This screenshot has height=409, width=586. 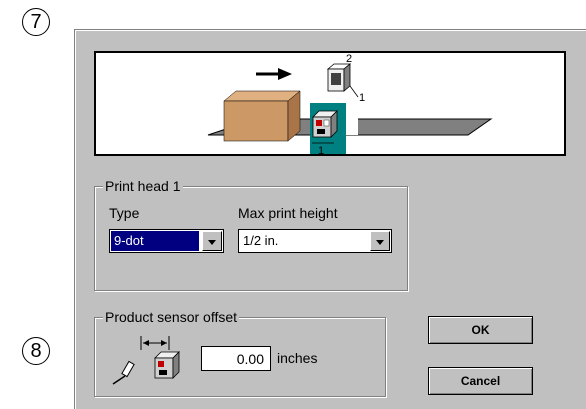 I want to click on head-label-2: 2, so click(x=349, y=59).